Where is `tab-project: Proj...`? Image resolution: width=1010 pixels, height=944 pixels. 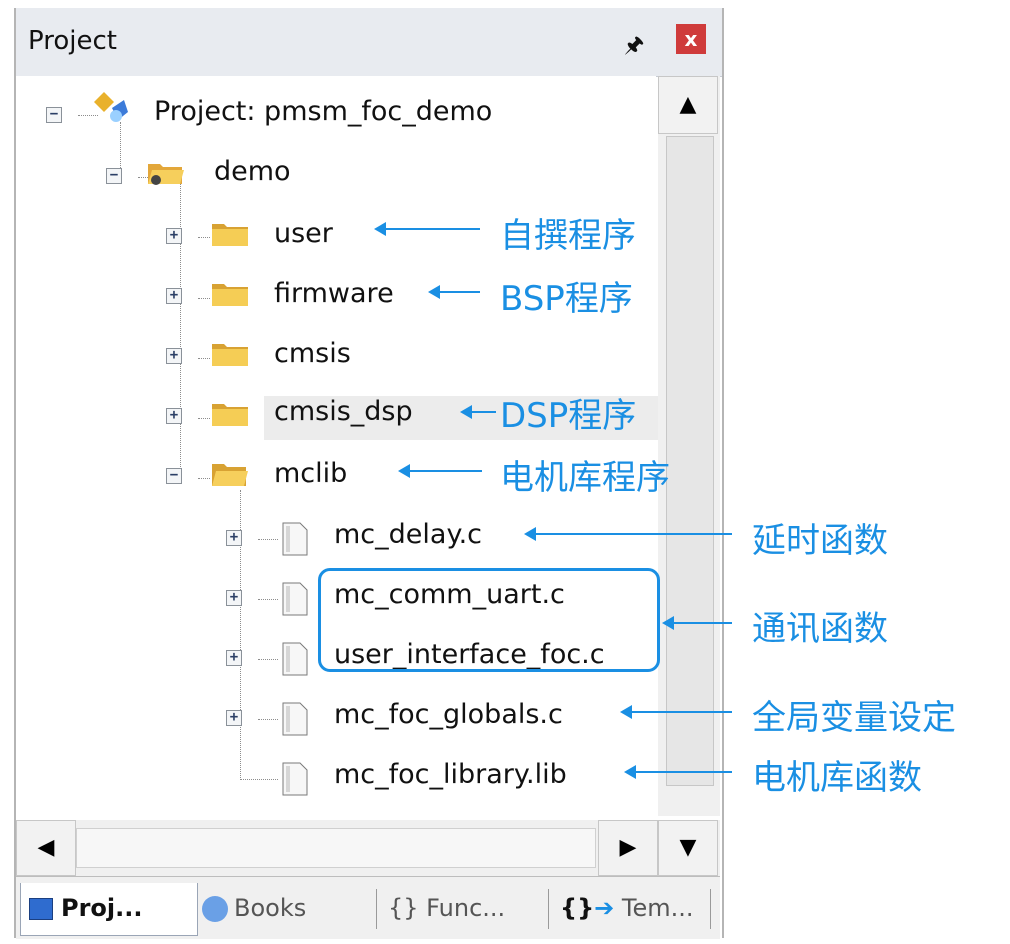 tab-project: Proj... is located at coordinates (109, 909).